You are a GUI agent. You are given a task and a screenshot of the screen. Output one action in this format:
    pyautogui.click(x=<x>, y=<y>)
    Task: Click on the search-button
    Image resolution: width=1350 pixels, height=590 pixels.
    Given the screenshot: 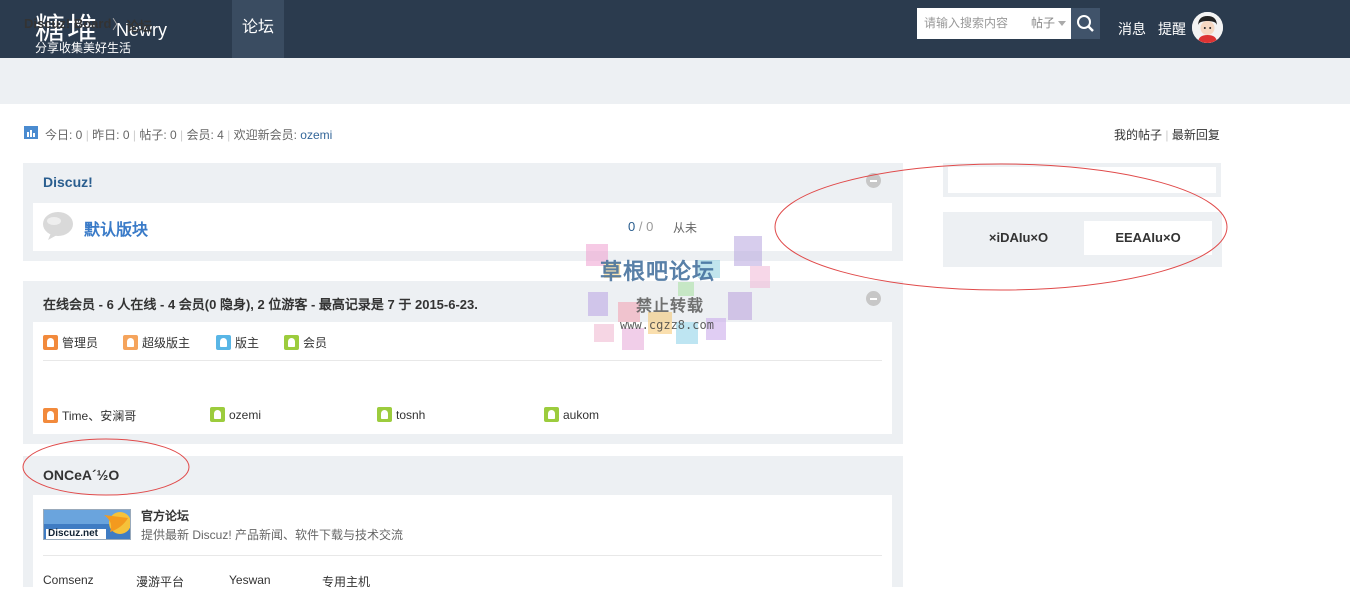 What is the action you would take?
    pyautogui.click(x=1085, y=23)
    